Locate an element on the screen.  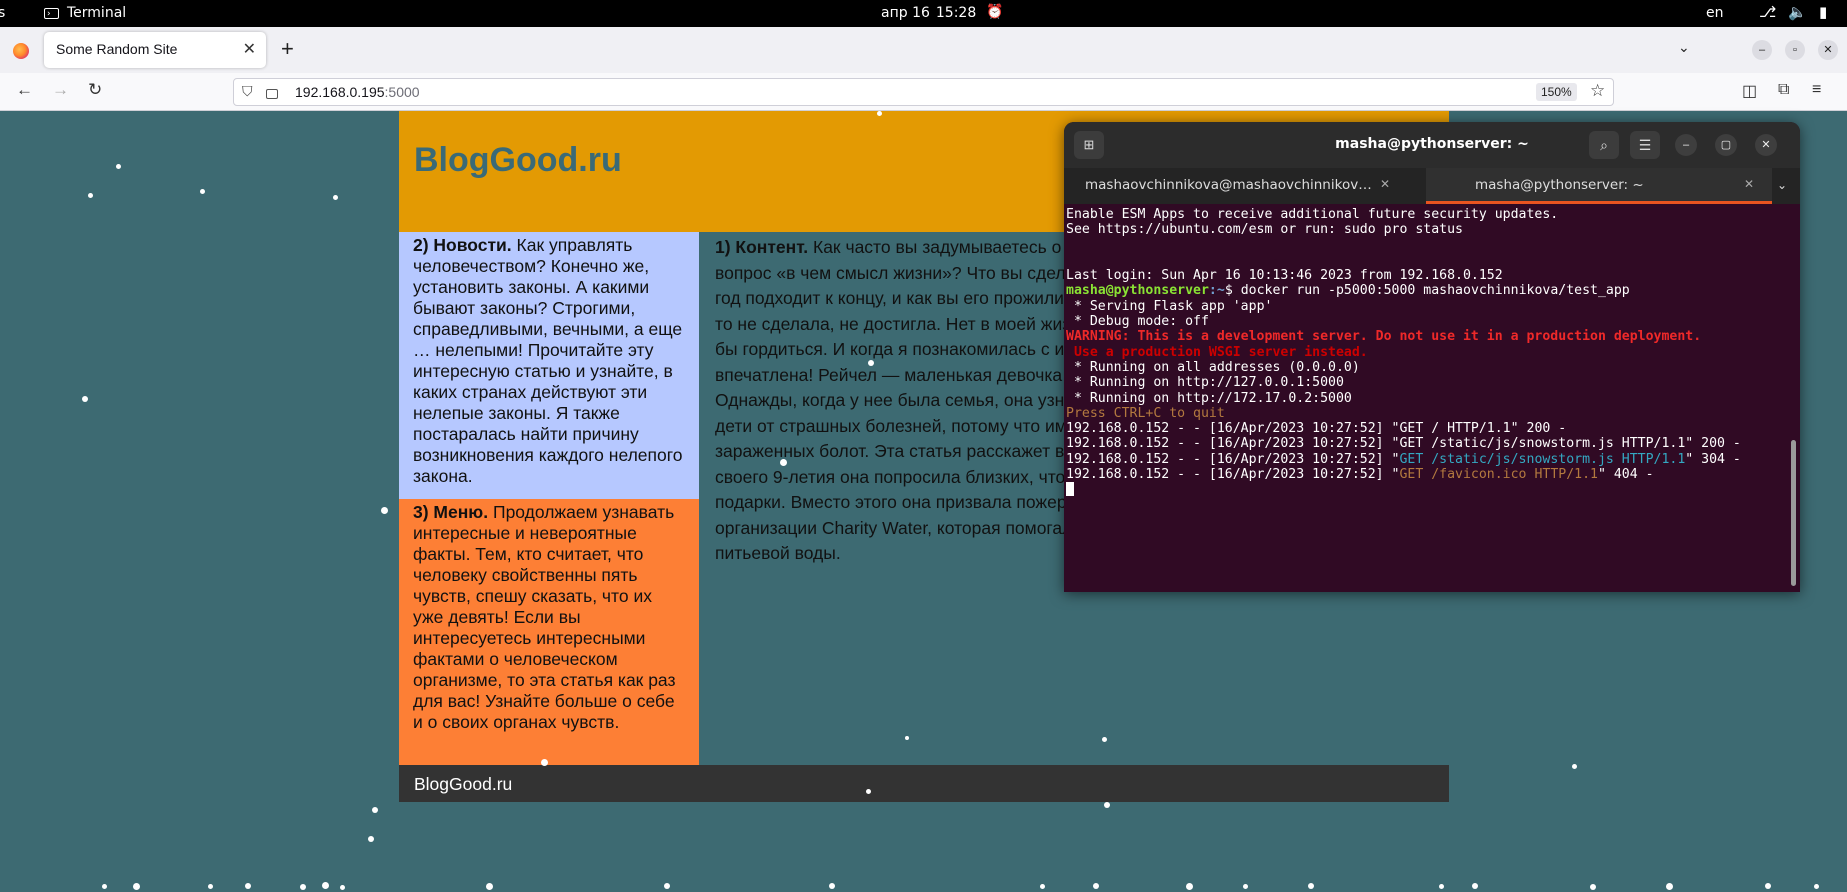
terminal-close-button: ✕ is located at coordinates (1766, 145).